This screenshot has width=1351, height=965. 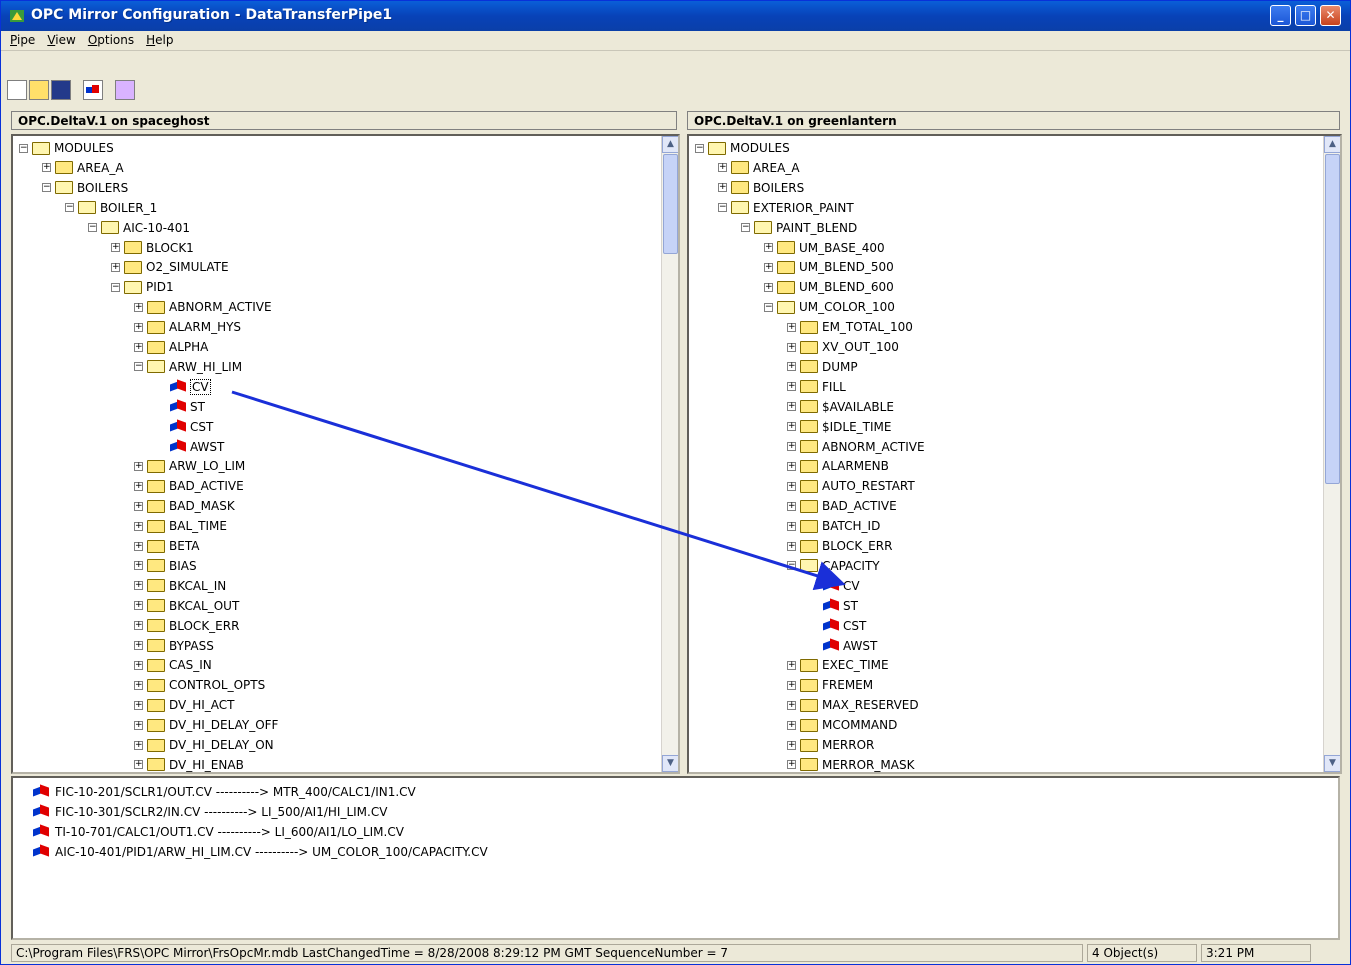 What do you see at coordinates (199, 685) in the screenshot?
I see `tree-item: + CONTROL_OPTS` at bounding box center [199, 685].